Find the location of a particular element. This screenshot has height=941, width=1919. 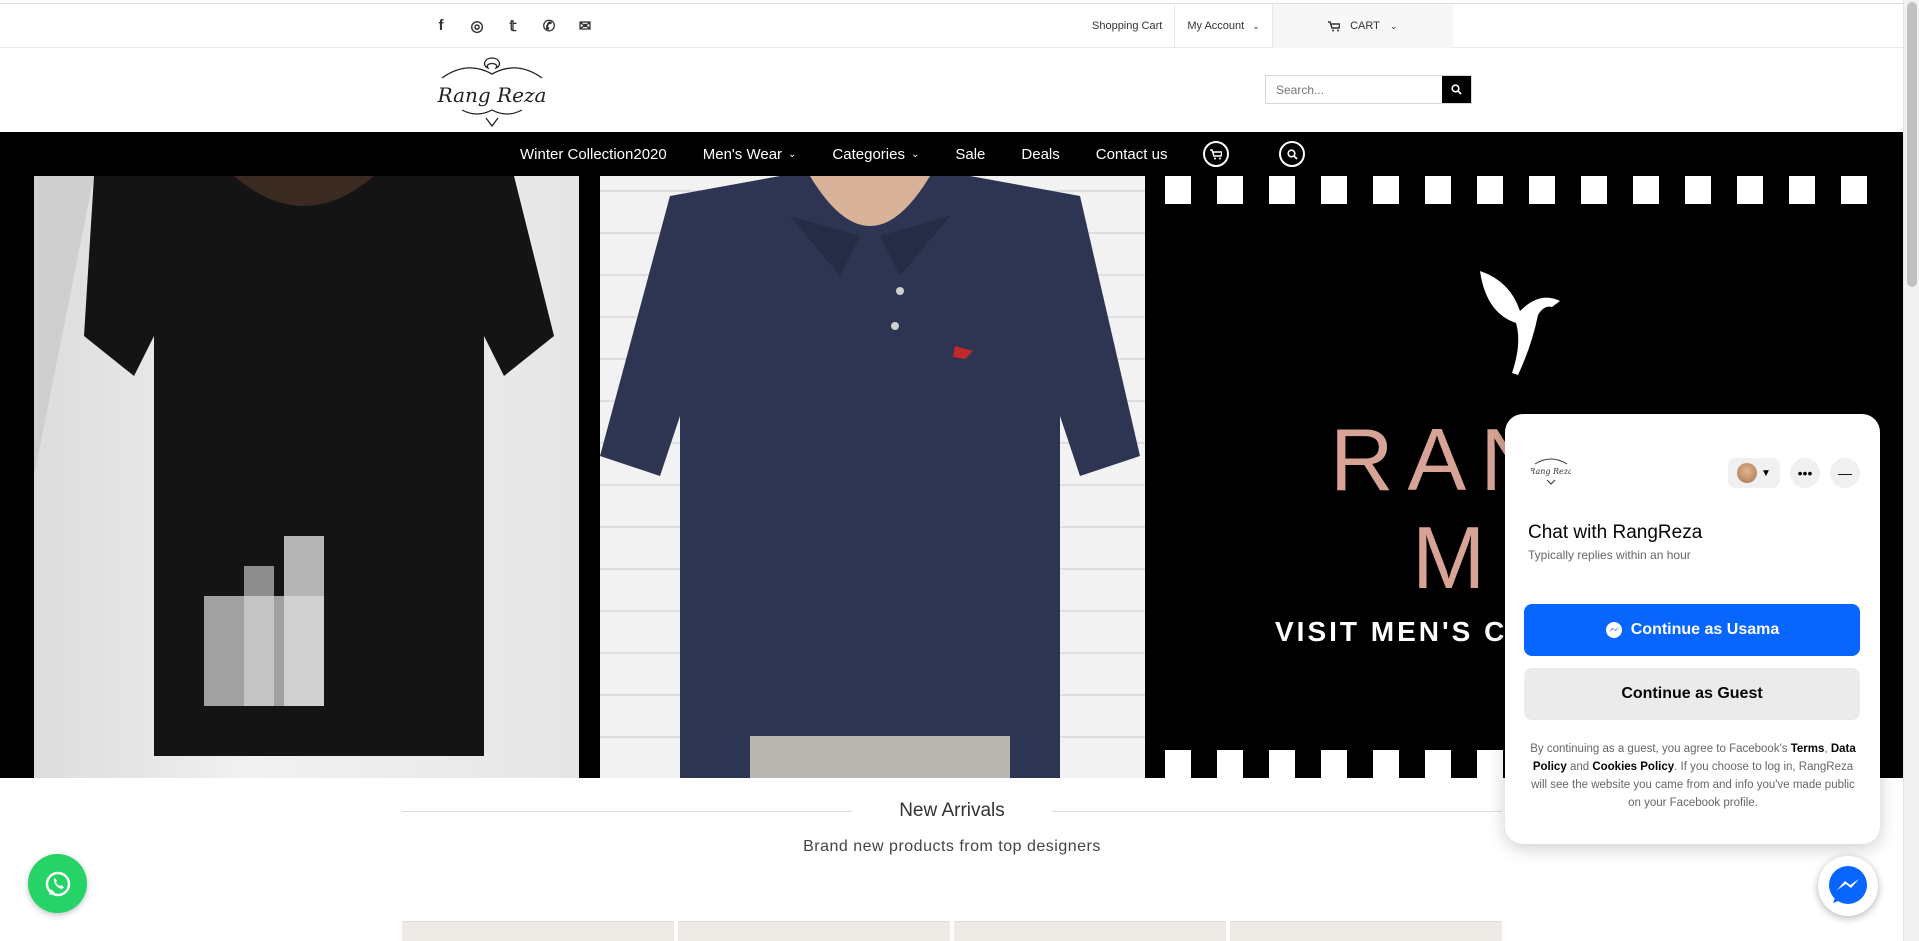

minimize-icon: — is located at coordinates (1845, 473).